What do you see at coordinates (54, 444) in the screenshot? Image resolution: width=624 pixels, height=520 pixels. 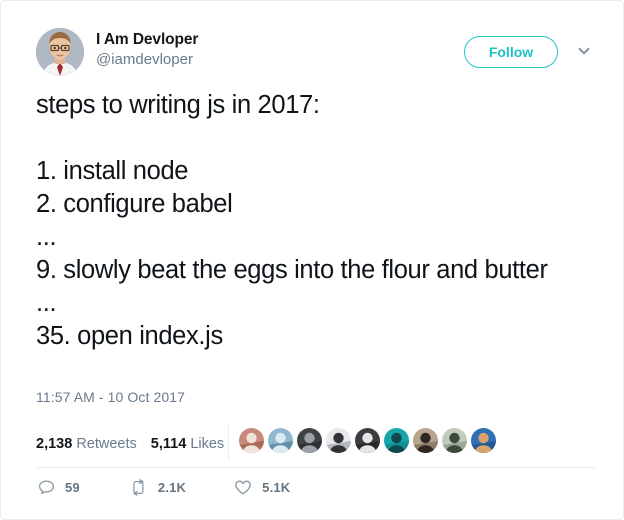 I see `retweets-count: 2,138` at bounding box center [54, 444].